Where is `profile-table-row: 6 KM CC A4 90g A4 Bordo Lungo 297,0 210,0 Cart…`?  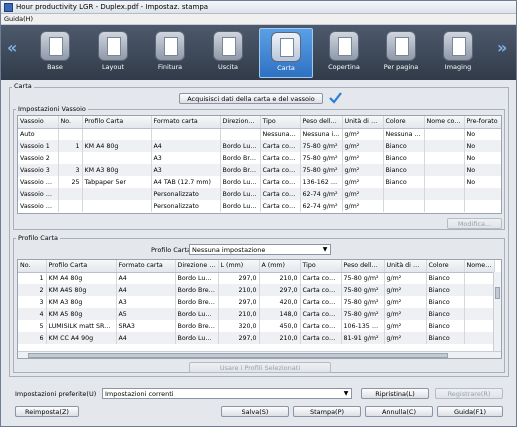
profile-table-row: 6 KM CC A4 90g A4 Bordo Lungo 297,0 210,0 Cart… is located at coordinates (256, 338).